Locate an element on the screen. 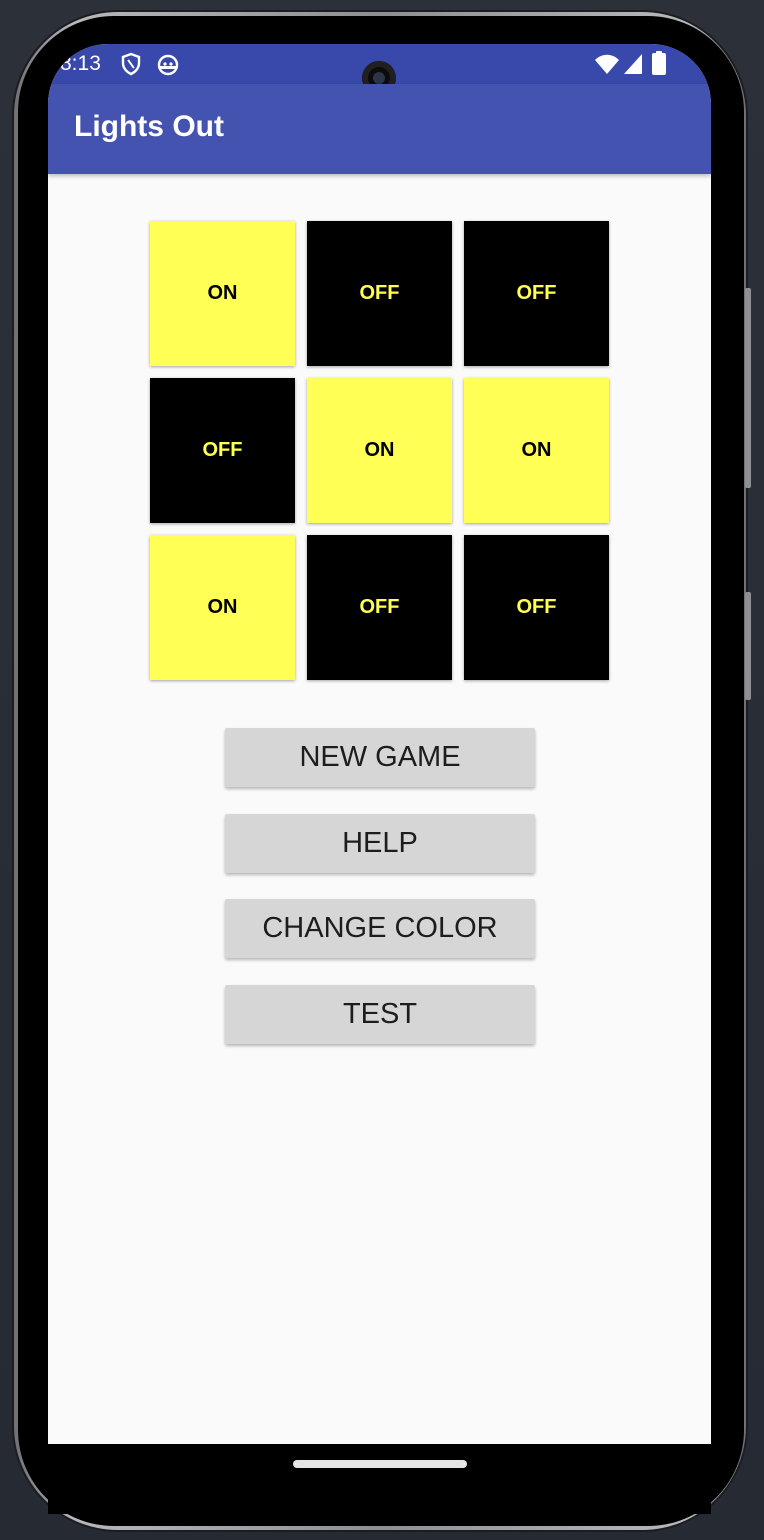 The width and height of the screenshot is (764, 1540). cellular-signal-icon is located at coordinates (633, 66).